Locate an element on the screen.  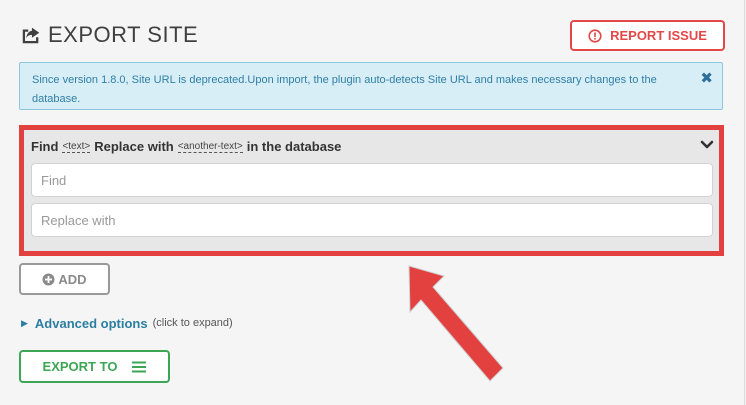
page-title: EXPORT SITE is located at coordinates (123, 34).